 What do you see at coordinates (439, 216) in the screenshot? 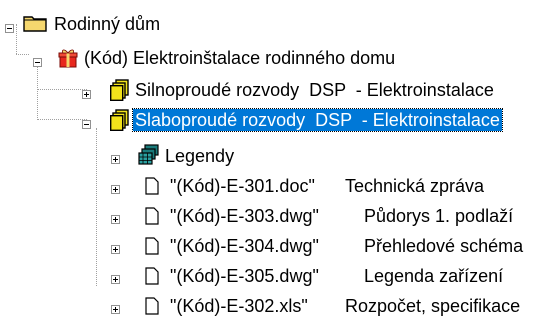
I see `document-description: Půdorys 1. podlaží` at bounding box center [439, 216].